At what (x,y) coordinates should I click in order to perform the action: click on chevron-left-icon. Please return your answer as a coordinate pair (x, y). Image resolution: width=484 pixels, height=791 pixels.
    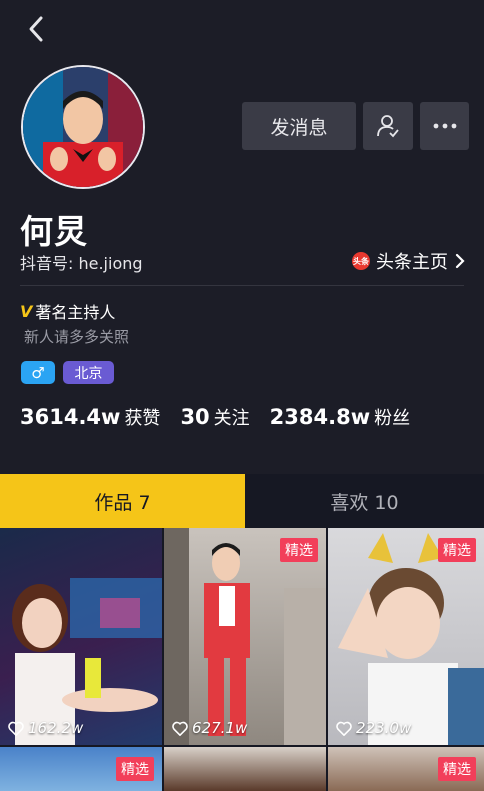
    Looking at the image, I should click on (36, 29).